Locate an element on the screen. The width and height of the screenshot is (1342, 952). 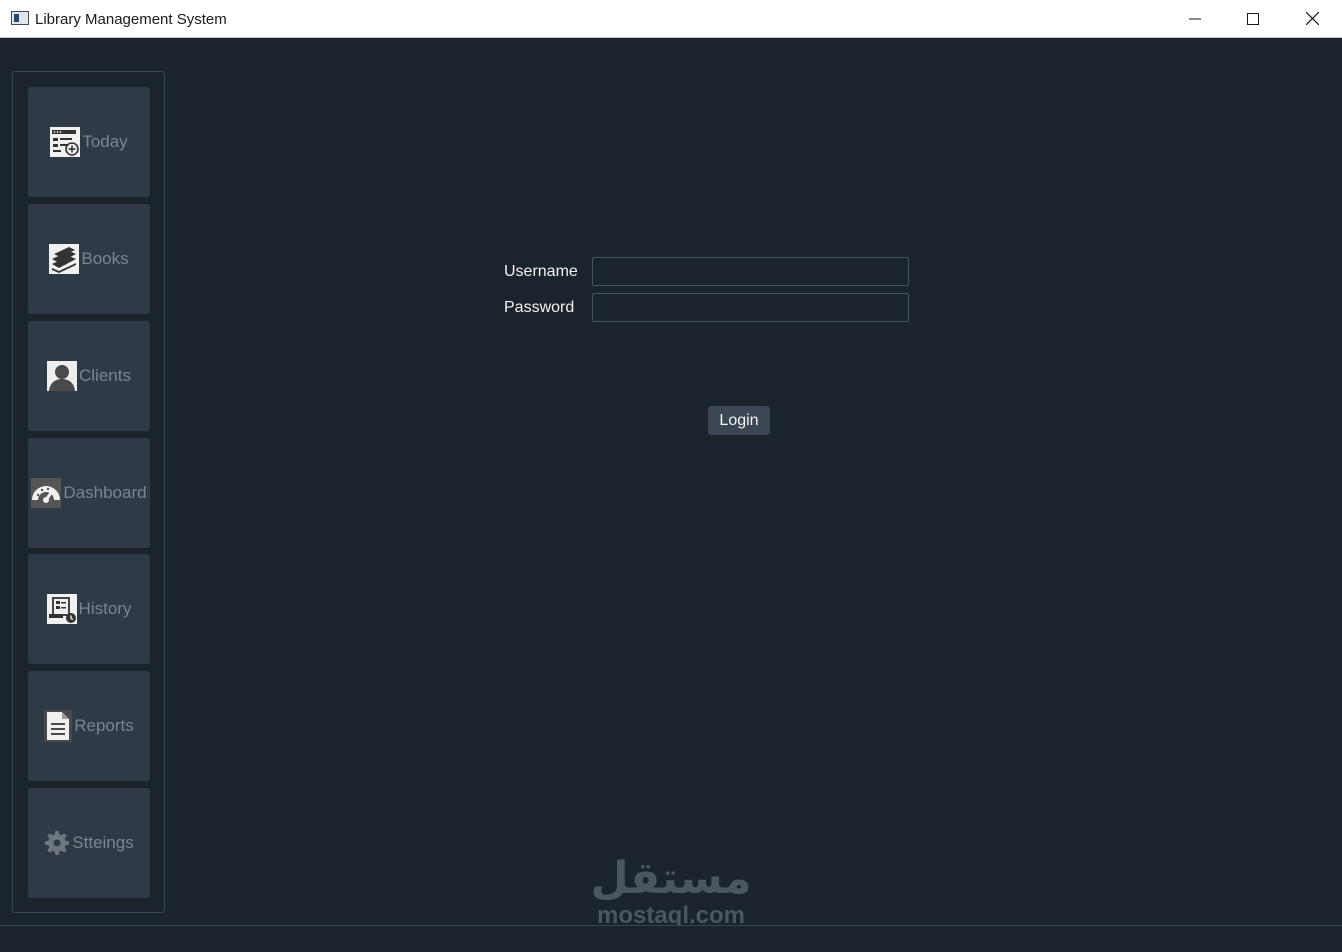
sidebar-item-today: Today is located at coordinates (89, 142).